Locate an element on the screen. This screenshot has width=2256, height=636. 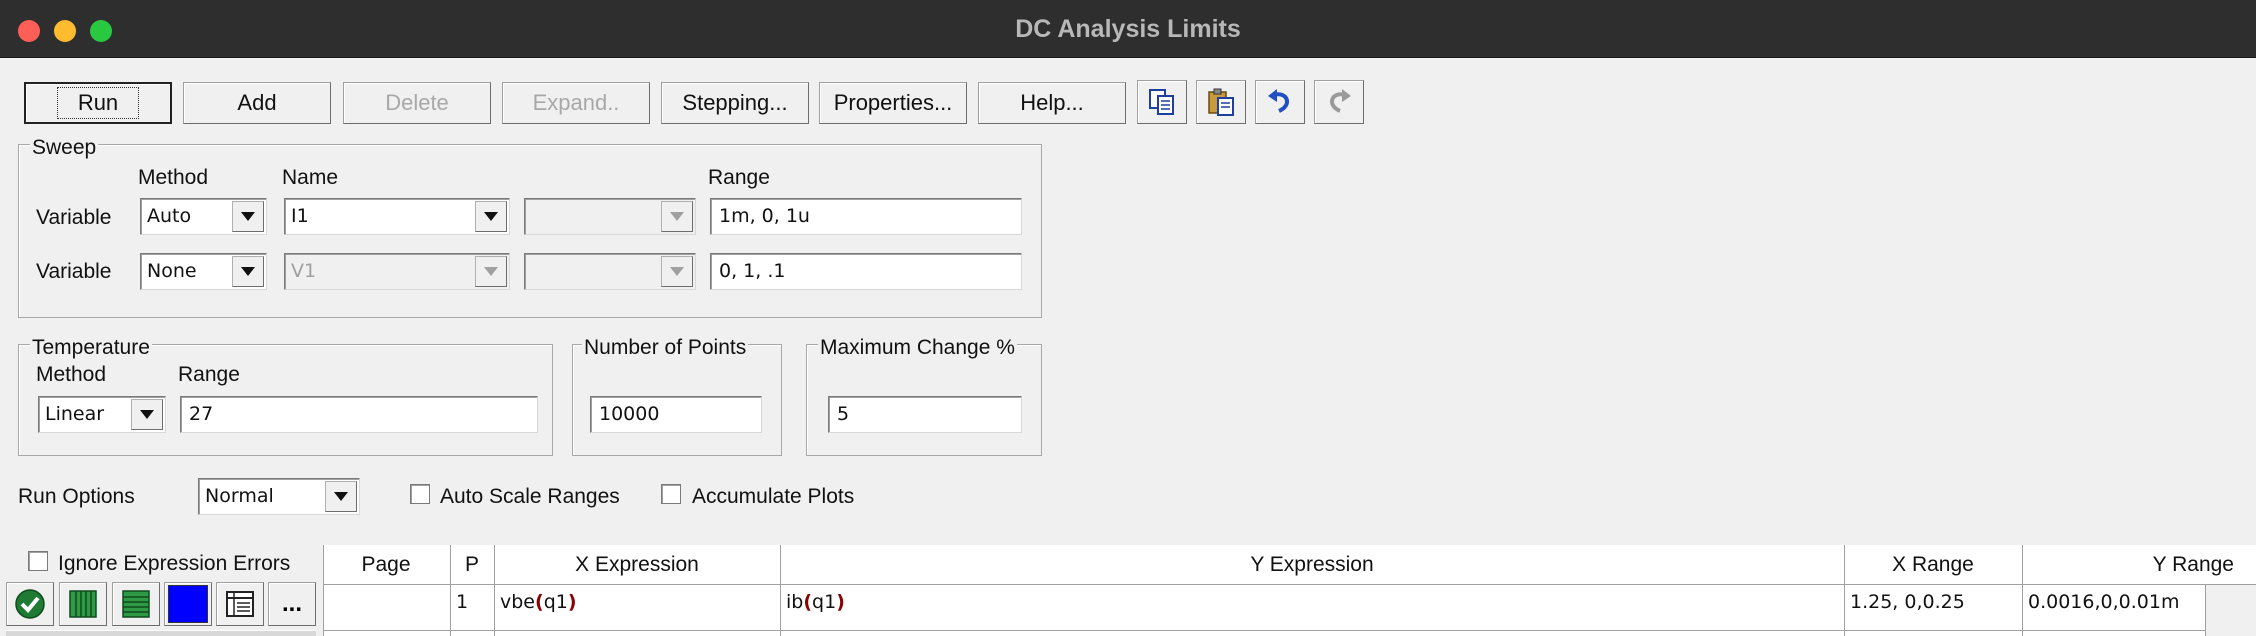
auto-scale-ranges-checkbox is located at coordinates (420, 494).